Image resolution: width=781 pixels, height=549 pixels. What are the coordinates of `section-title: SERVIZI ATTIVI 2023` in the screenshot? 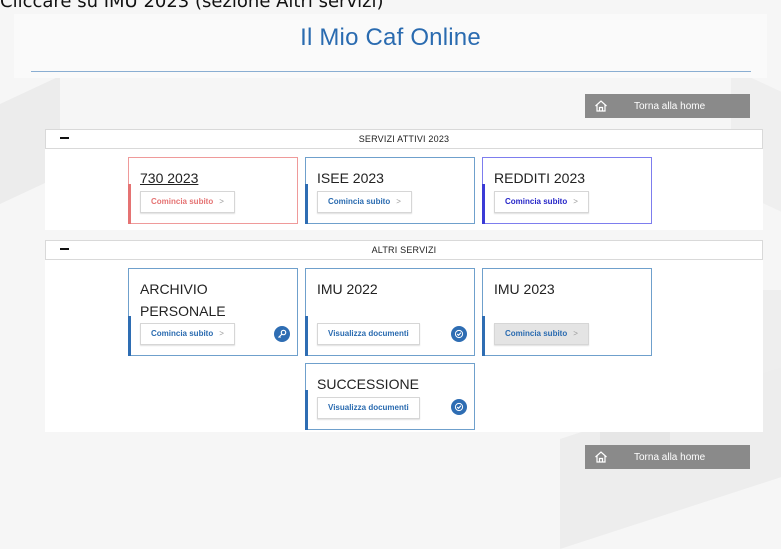 It's located at (404, 139).